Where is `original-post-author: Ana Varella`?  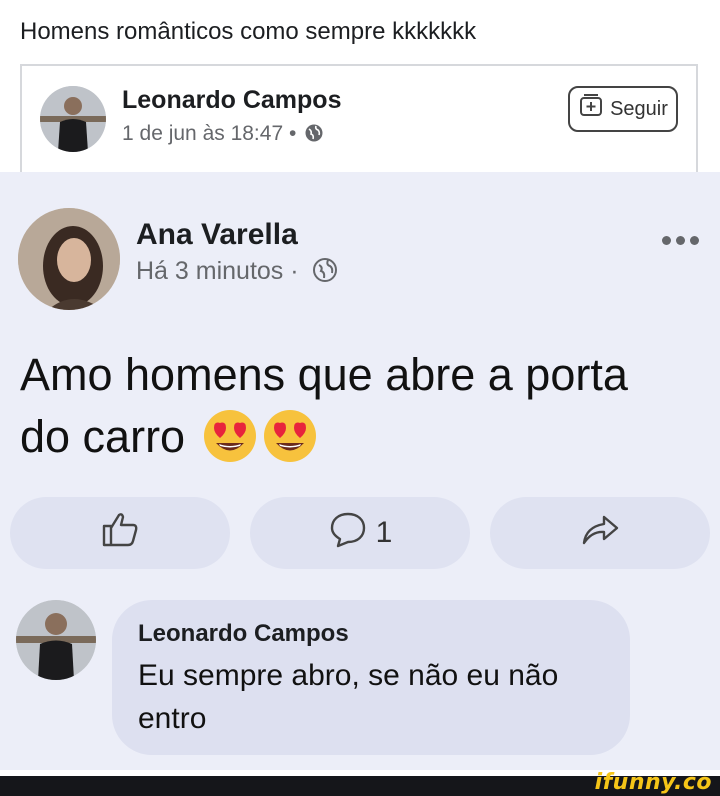
original-post-author: Ana Varella is located at coordinates (217, 235).